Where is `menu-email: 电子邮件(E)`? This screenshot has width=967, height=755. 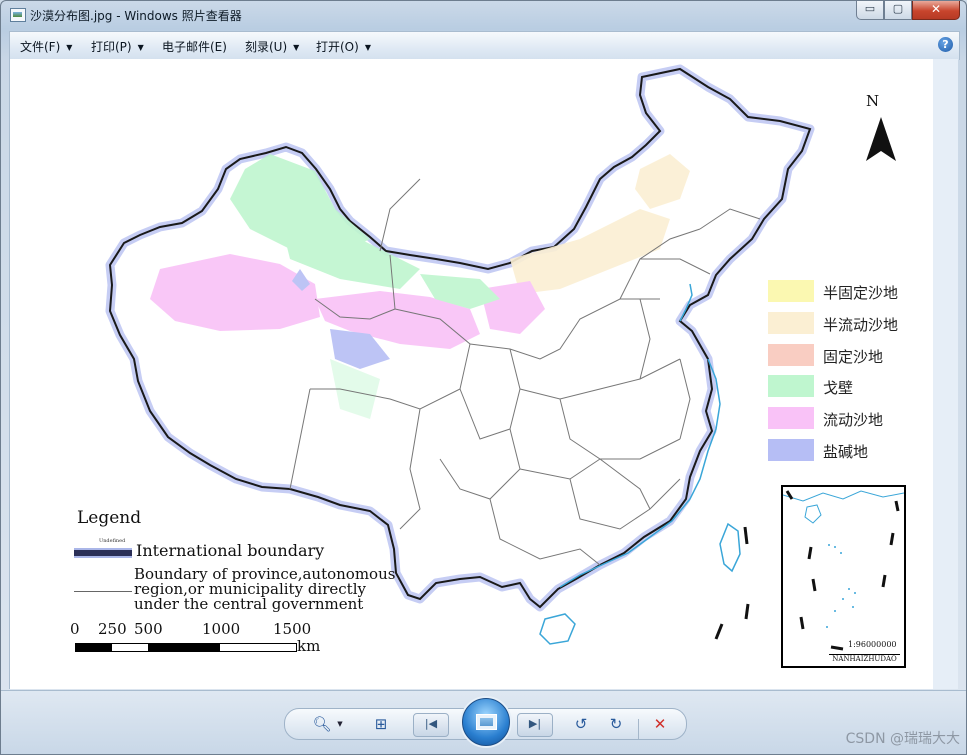 menu-email: 电子邮件(E) is located at coordinates (194, 46).